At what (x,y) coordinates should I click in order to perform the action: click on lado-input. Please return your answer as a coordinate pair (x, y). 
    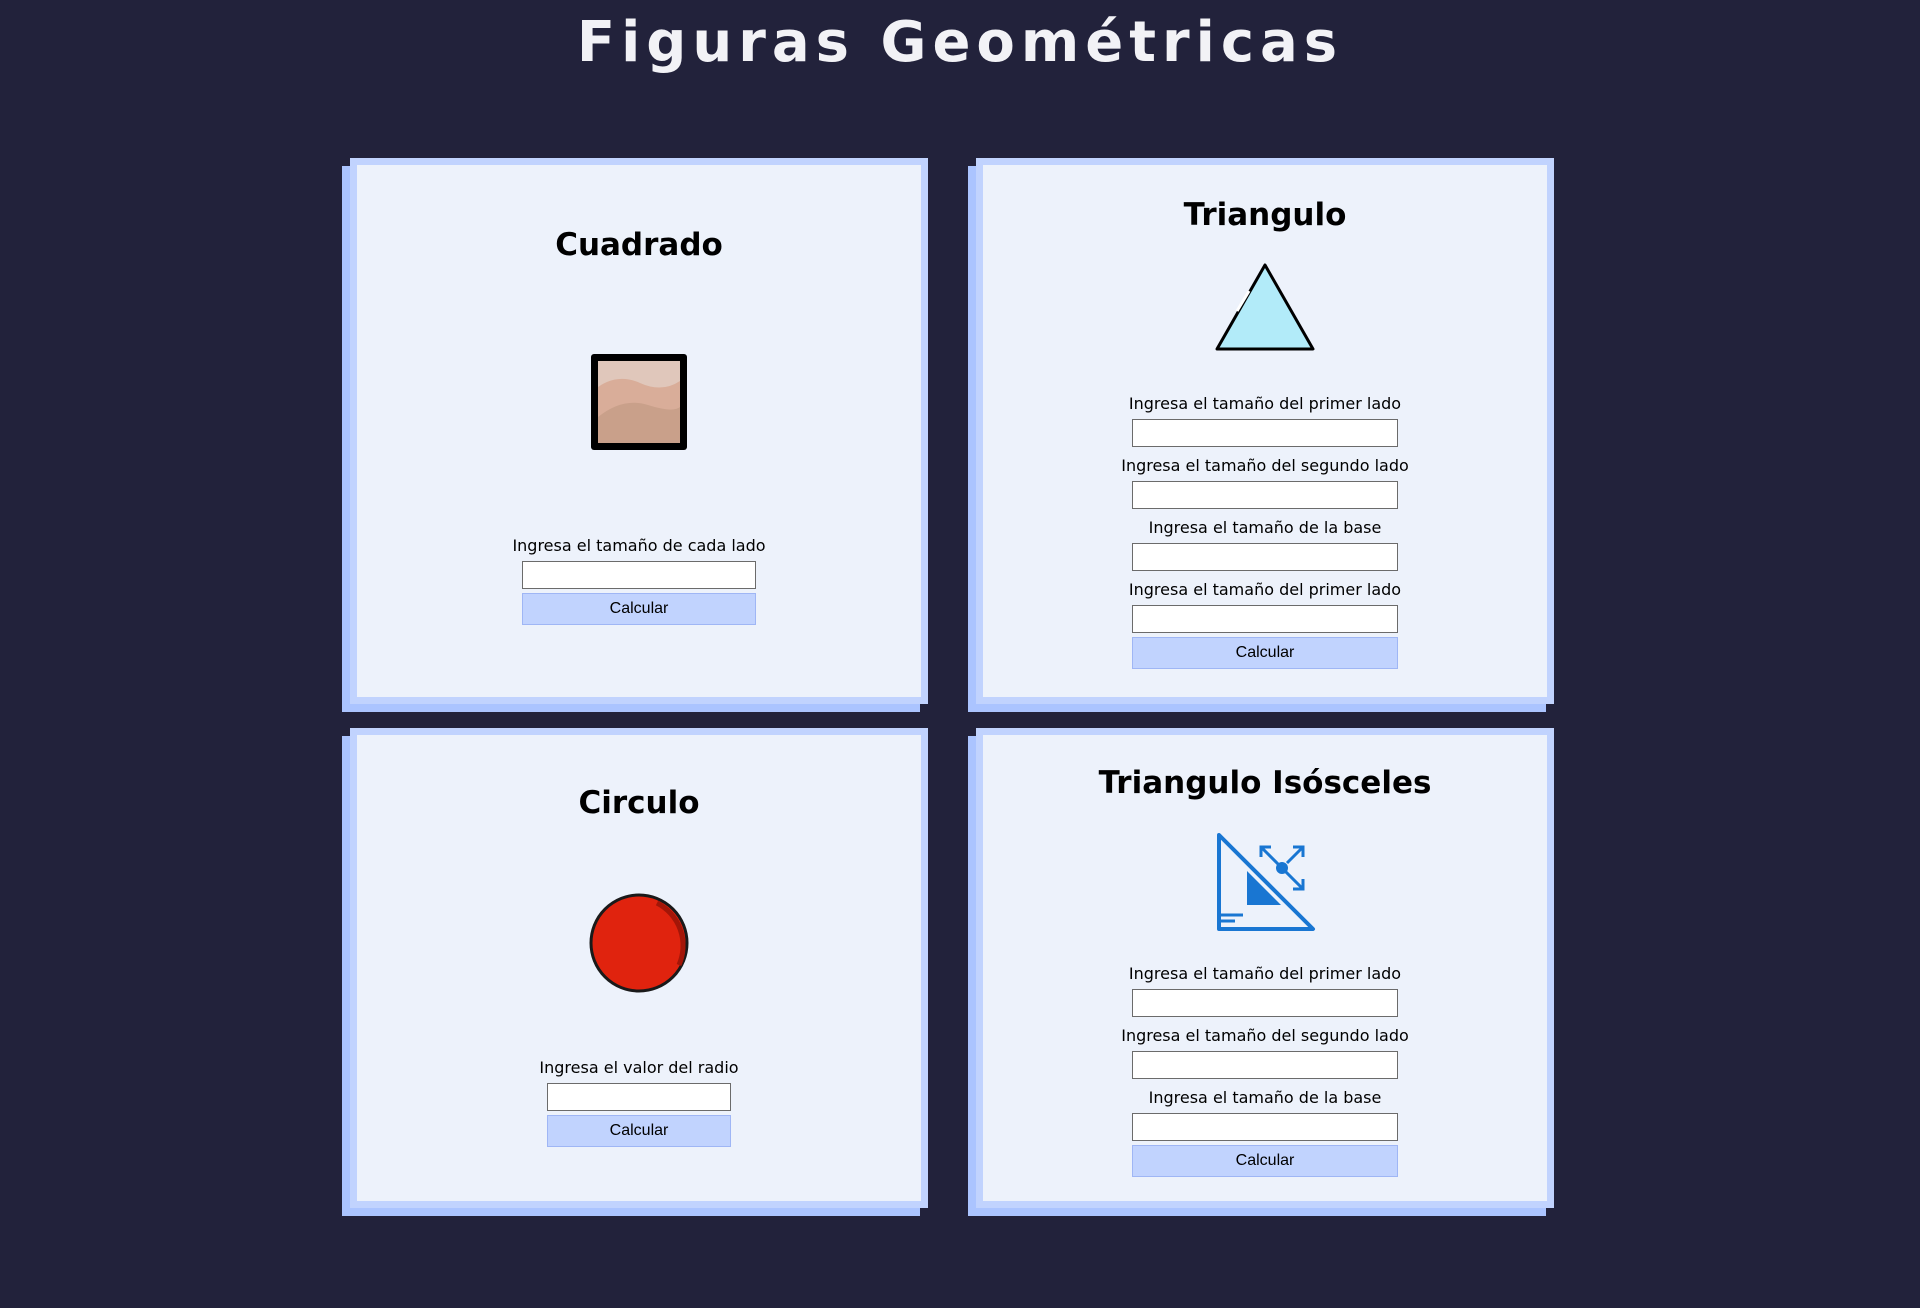
    Looking at the image, I should click on (639, 575).